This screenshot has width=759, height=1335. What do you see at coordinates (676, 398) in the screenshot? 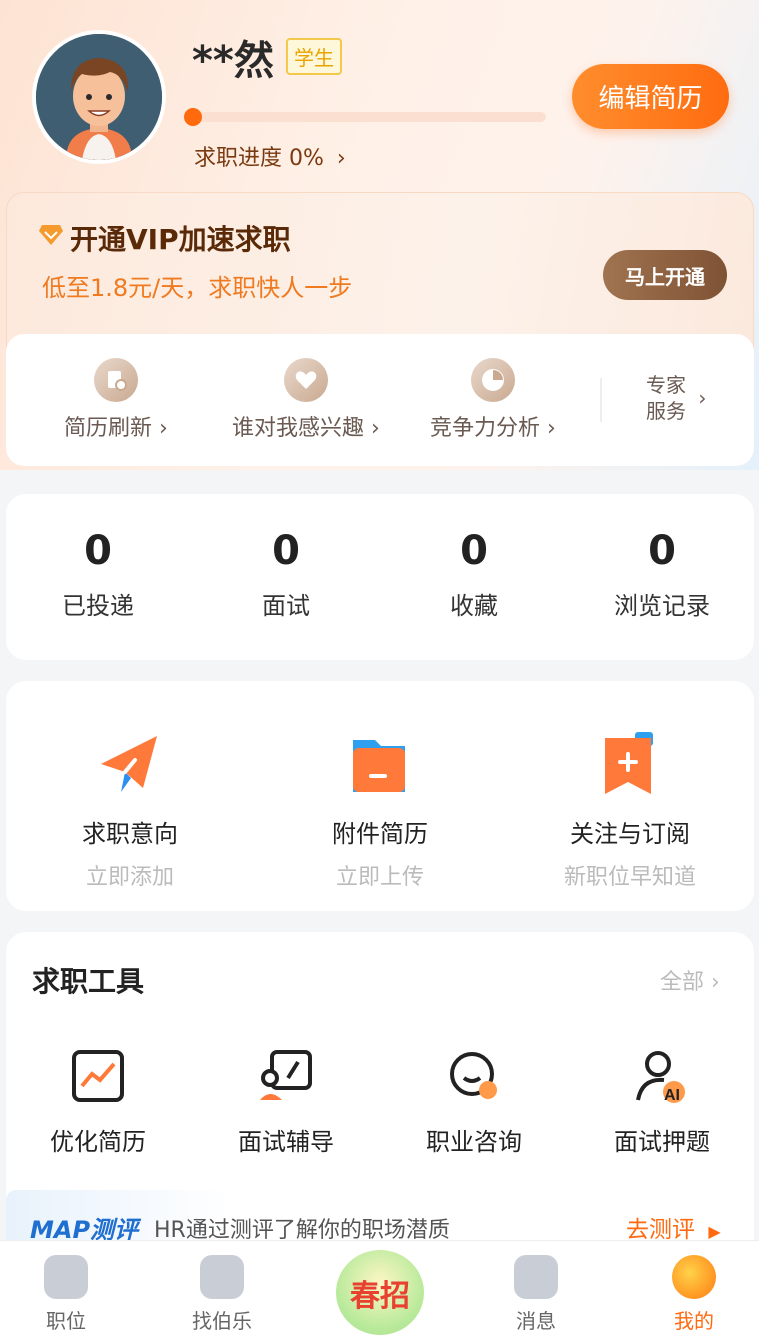
I see `service-expert: 专家 服务 ›` at bounding box center [676, 398].